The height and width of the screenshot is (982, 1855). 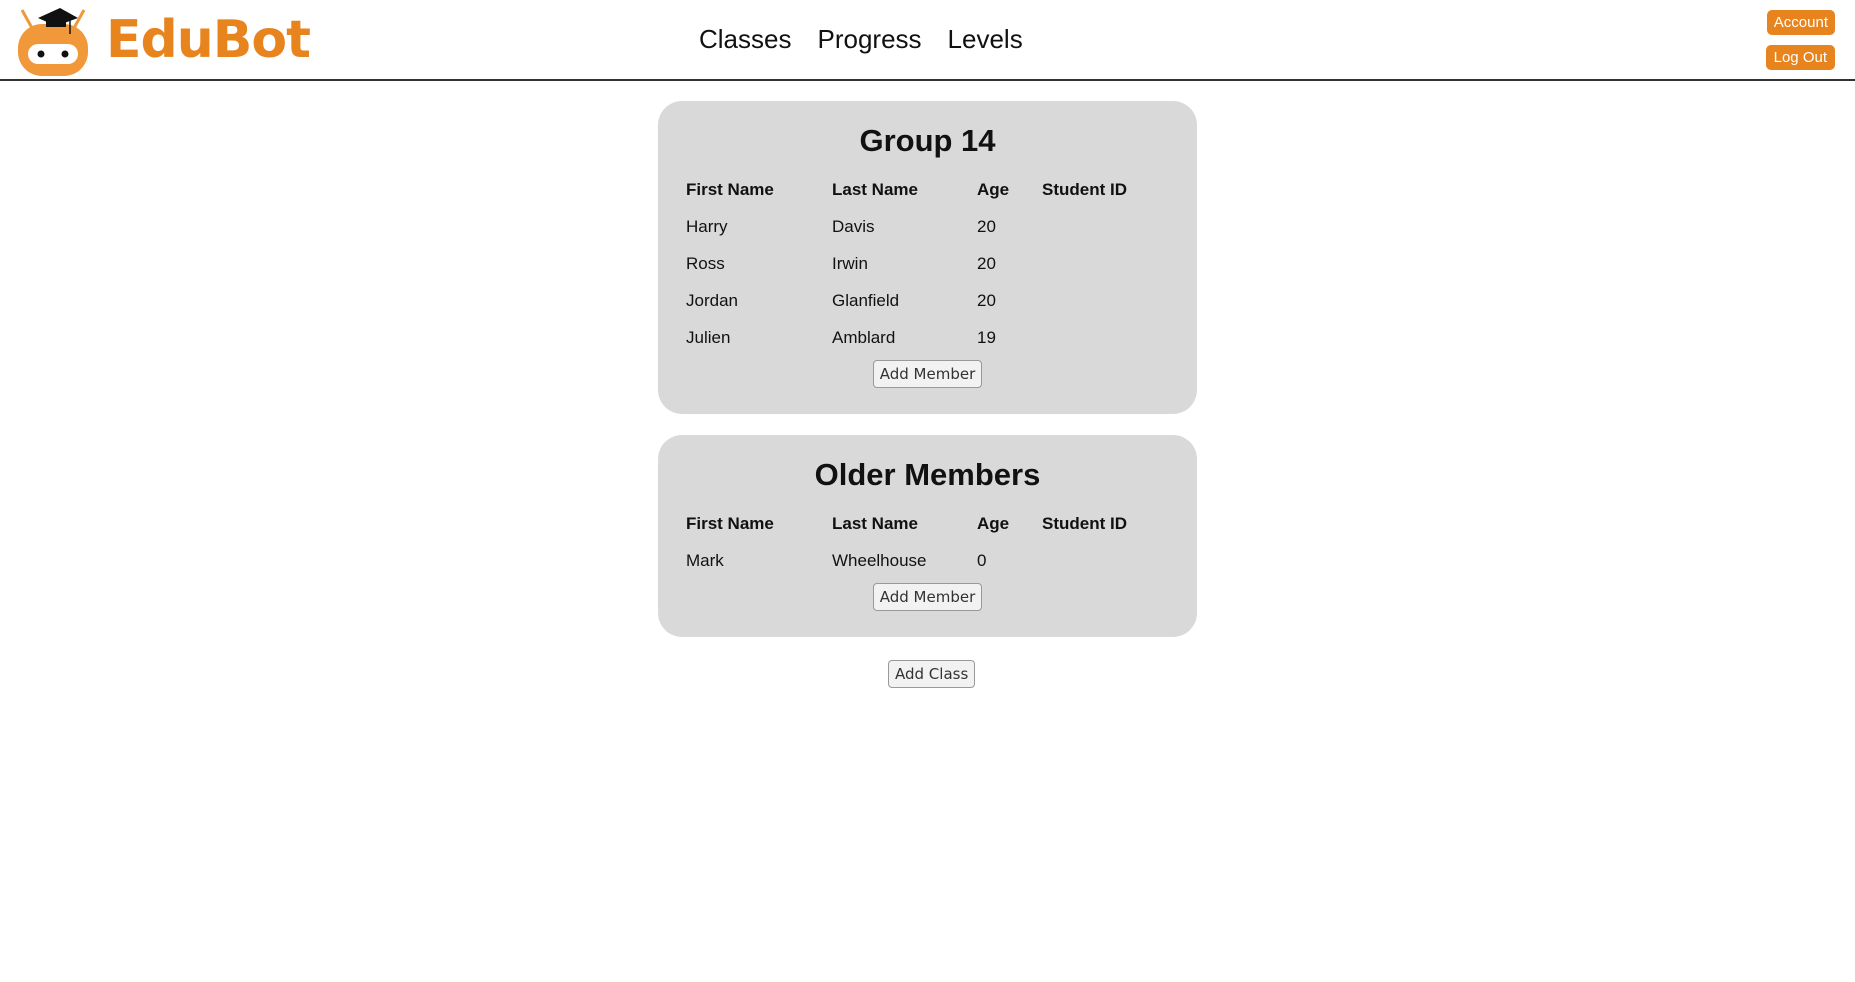 I want to click on first-name: Harry, so click(x=707, y=226).